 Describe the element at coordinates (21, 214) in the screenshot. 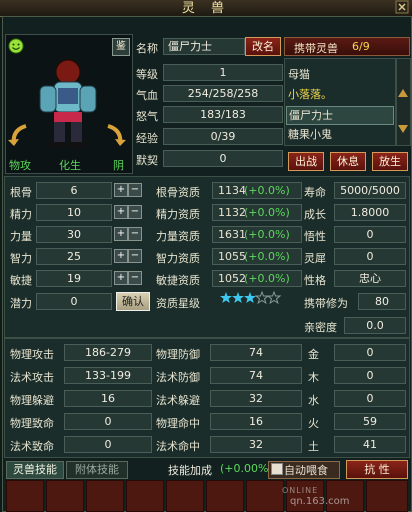

I see `stat-label: 精力` at that location.